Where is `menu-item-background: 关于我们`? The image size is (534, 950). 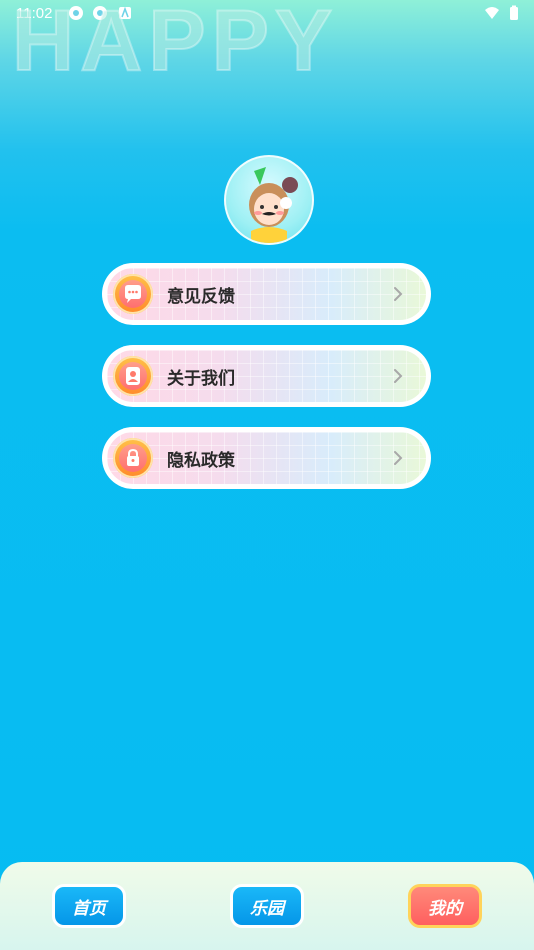 menu-item-background: 关于我们 is located at coordinates (266, 376).